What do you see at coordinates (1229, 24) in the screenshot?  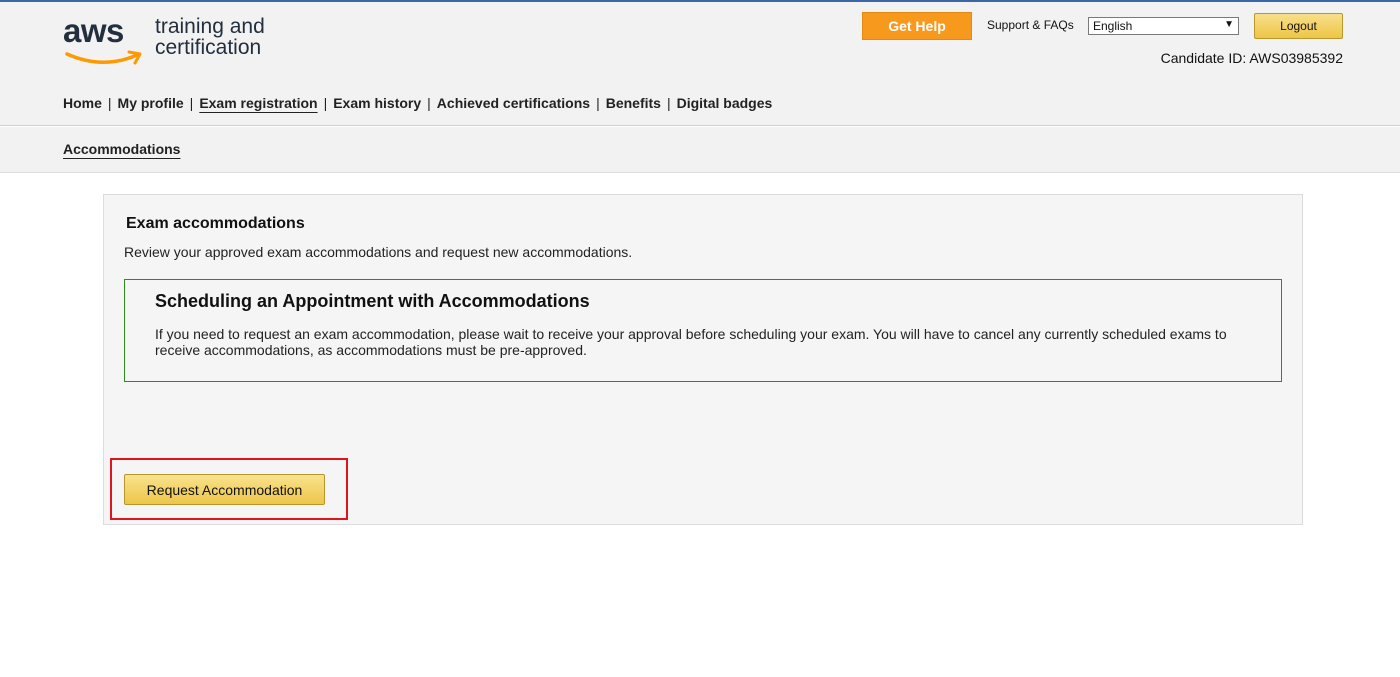 I see `chevron-down-icon: ▼` at bounding box center [1229, 24].